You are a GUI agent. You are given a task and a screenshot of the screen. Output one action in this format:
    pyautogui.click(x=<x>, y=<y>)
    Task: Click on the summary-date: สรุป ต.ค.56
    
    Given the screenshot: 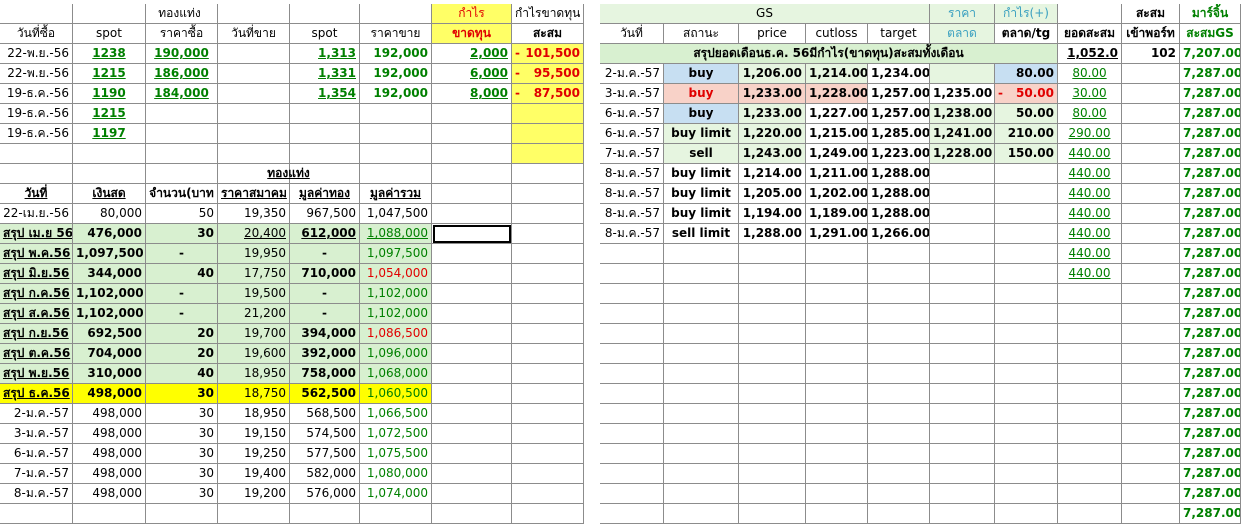 What is the action you would take?
    pyautogui.click(x=36, y=354)
    